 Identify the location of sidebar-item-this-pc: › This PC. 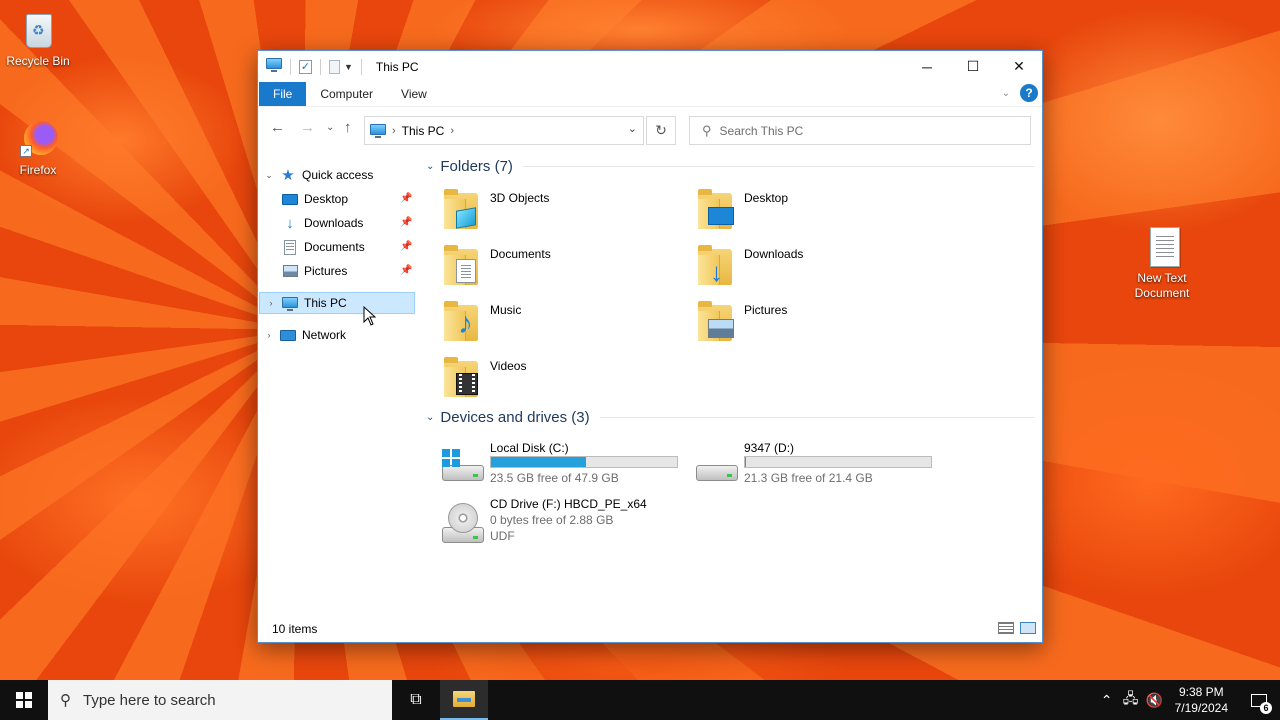
(337, 303).